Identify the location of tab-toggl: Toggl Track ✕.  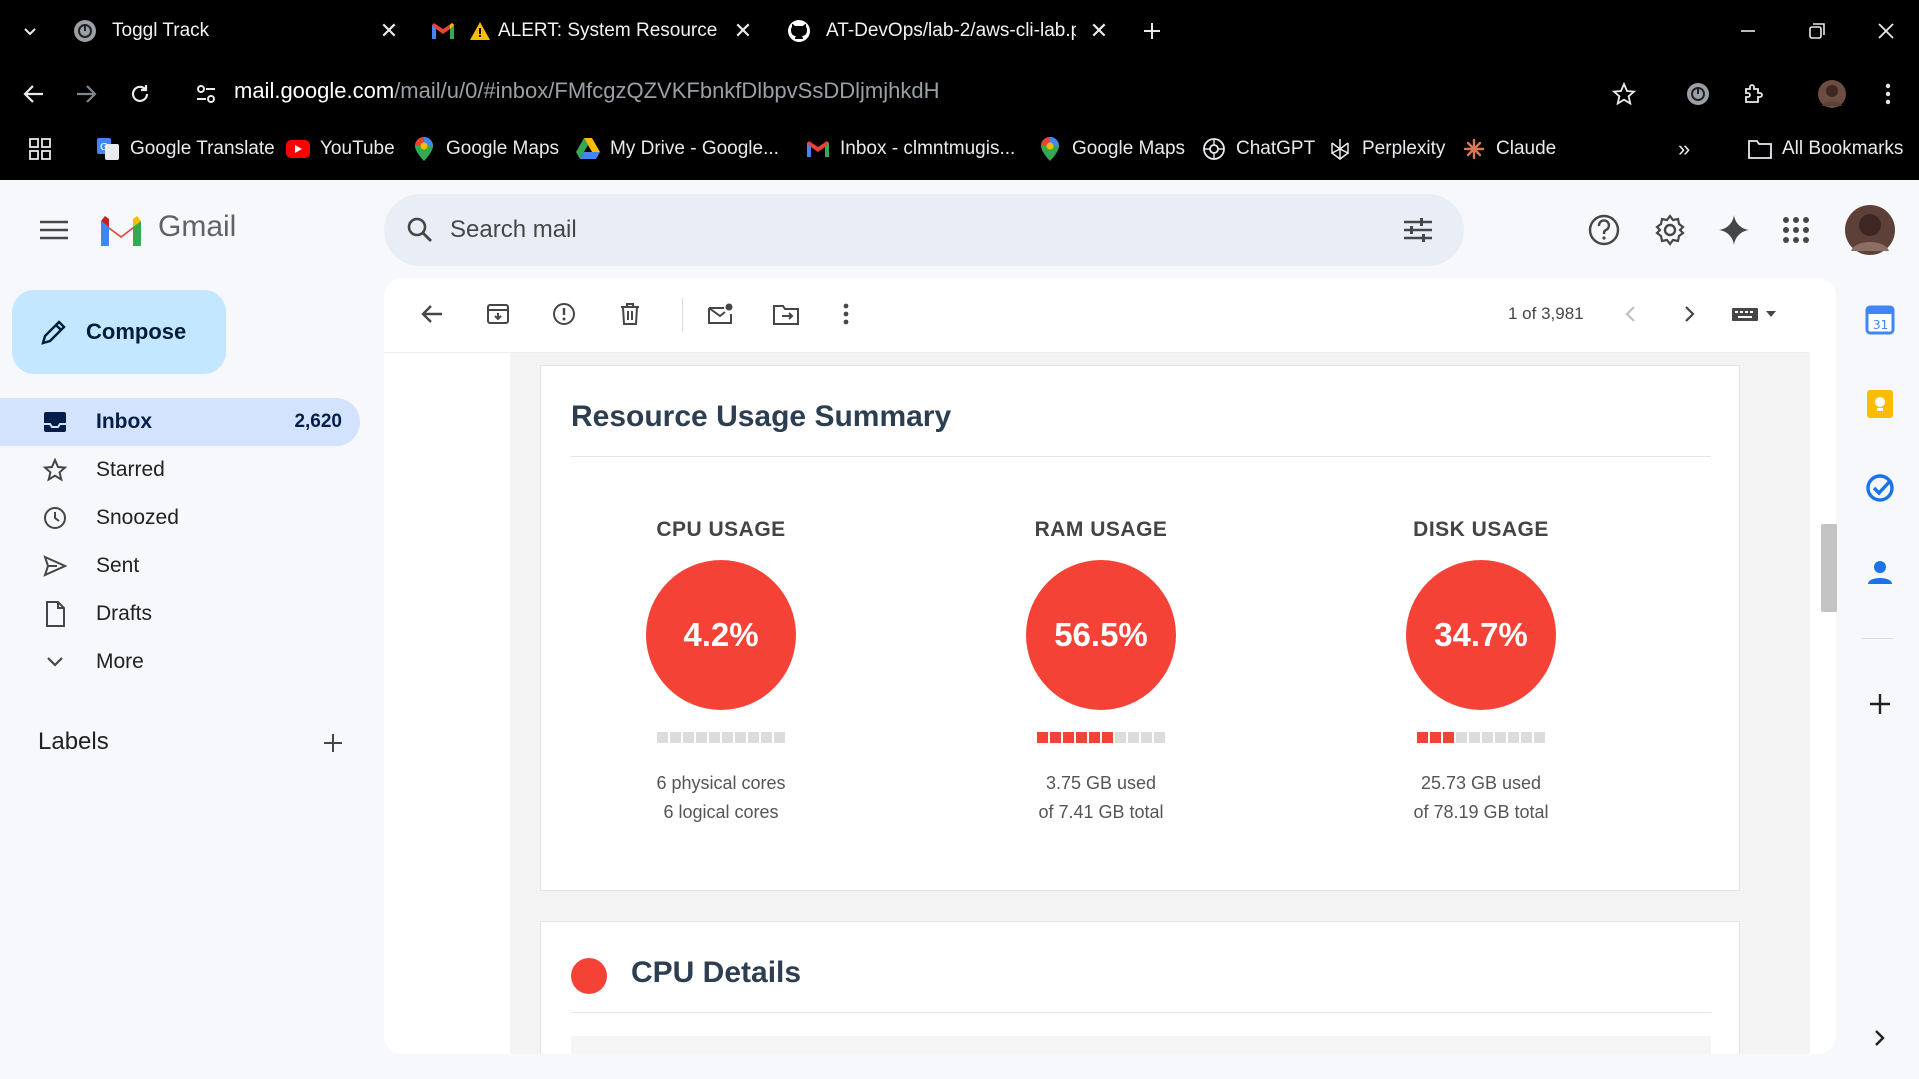
(237, 31).